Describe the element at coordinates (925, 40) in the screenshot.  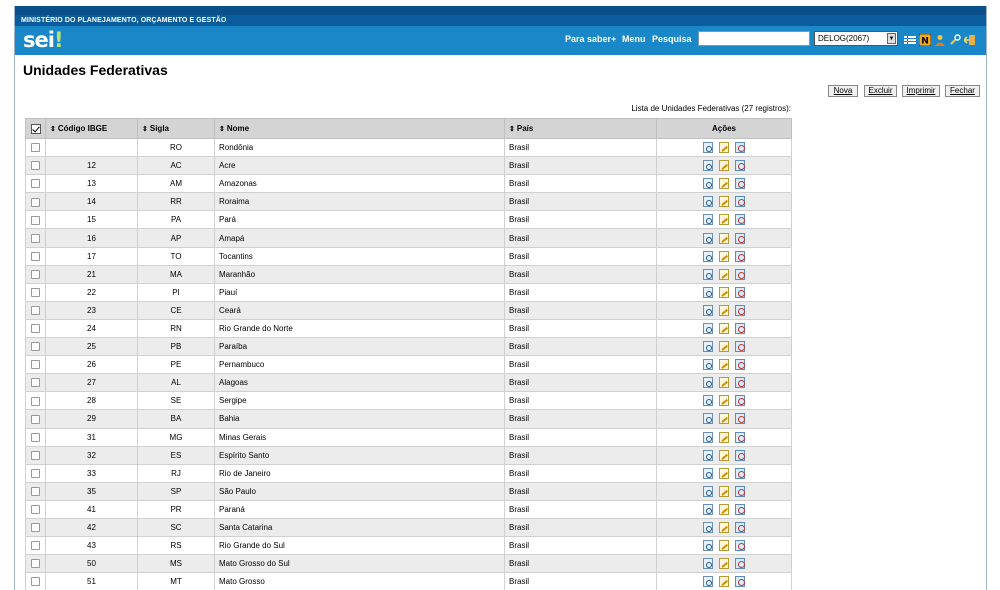
I see `n-badge-icon: N` at that location.